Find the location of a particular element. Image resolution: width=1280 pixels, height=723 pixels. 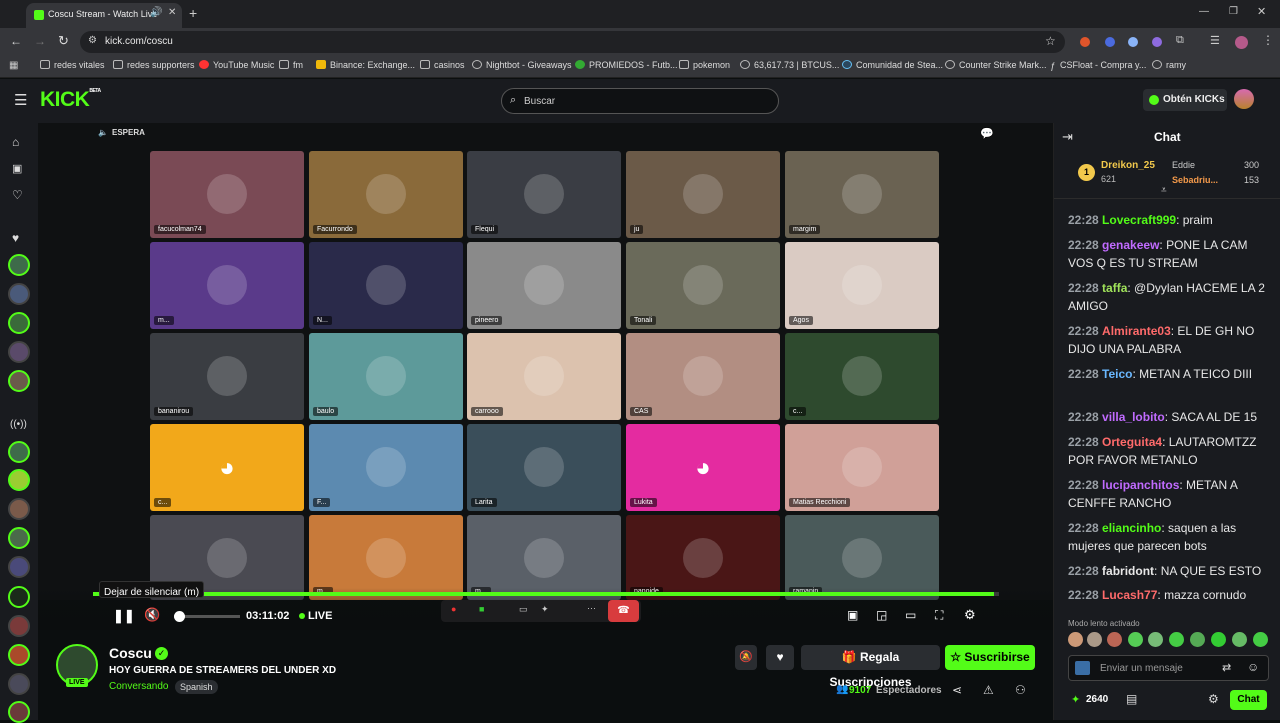

bookmark-item: casinos is located at coordinates (442, 65).